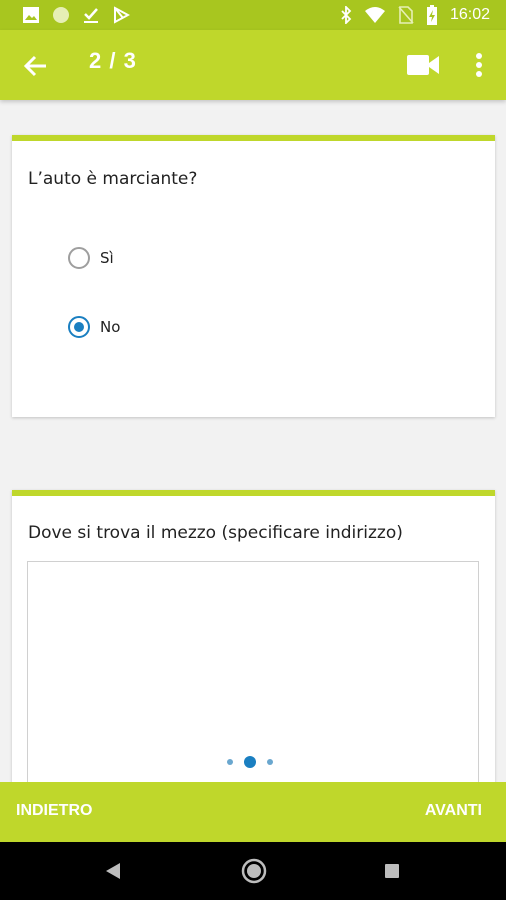 This screenshot has width=506, height=900. I want to click on more-vert-icon, so click(479, 65).